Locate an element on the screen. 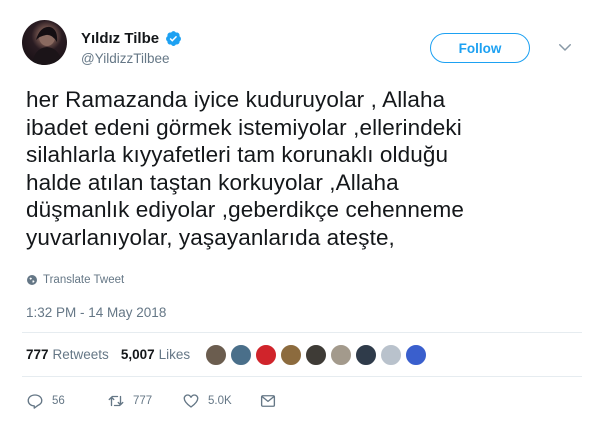 Image resolution: width=598 pixels, height=435 pixels. avatar is located at coordinates (44, 42).